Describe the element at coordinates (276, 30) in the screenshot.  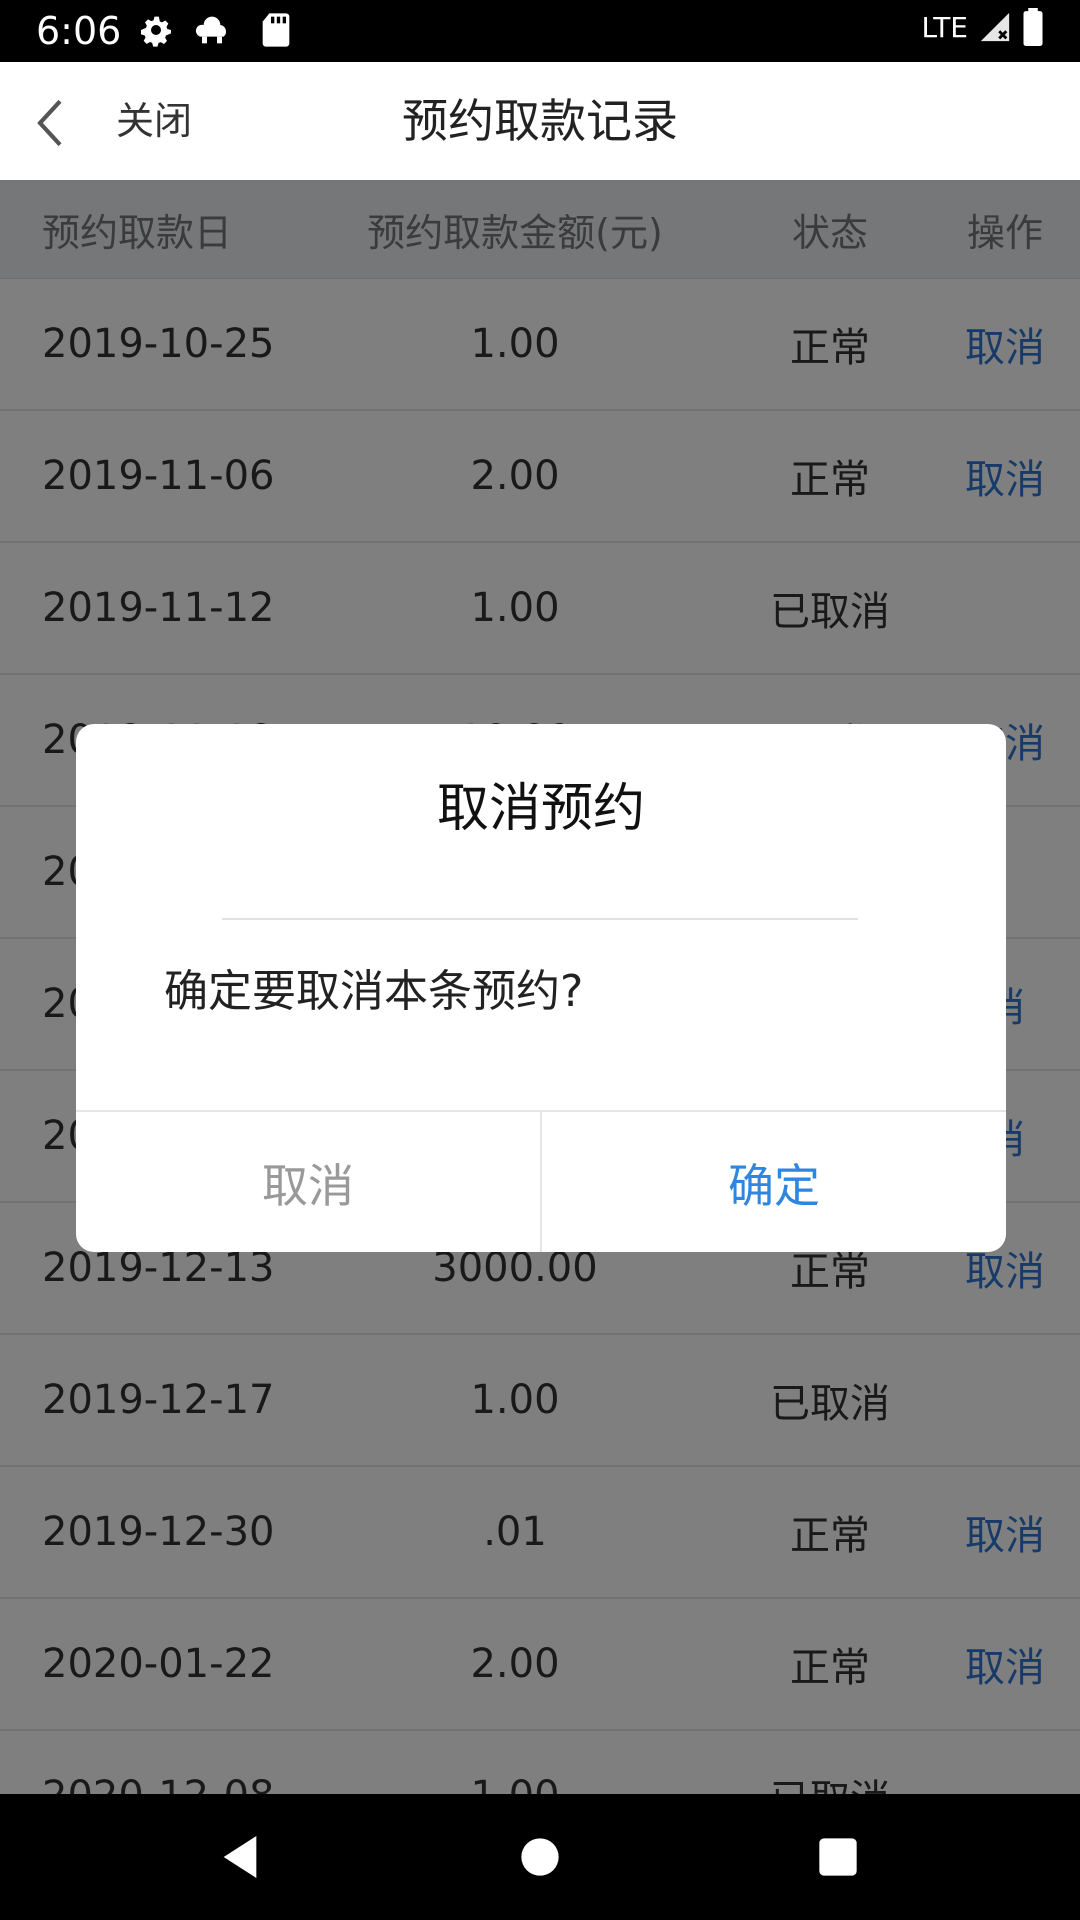
I see `sd-card-icon` at that location.